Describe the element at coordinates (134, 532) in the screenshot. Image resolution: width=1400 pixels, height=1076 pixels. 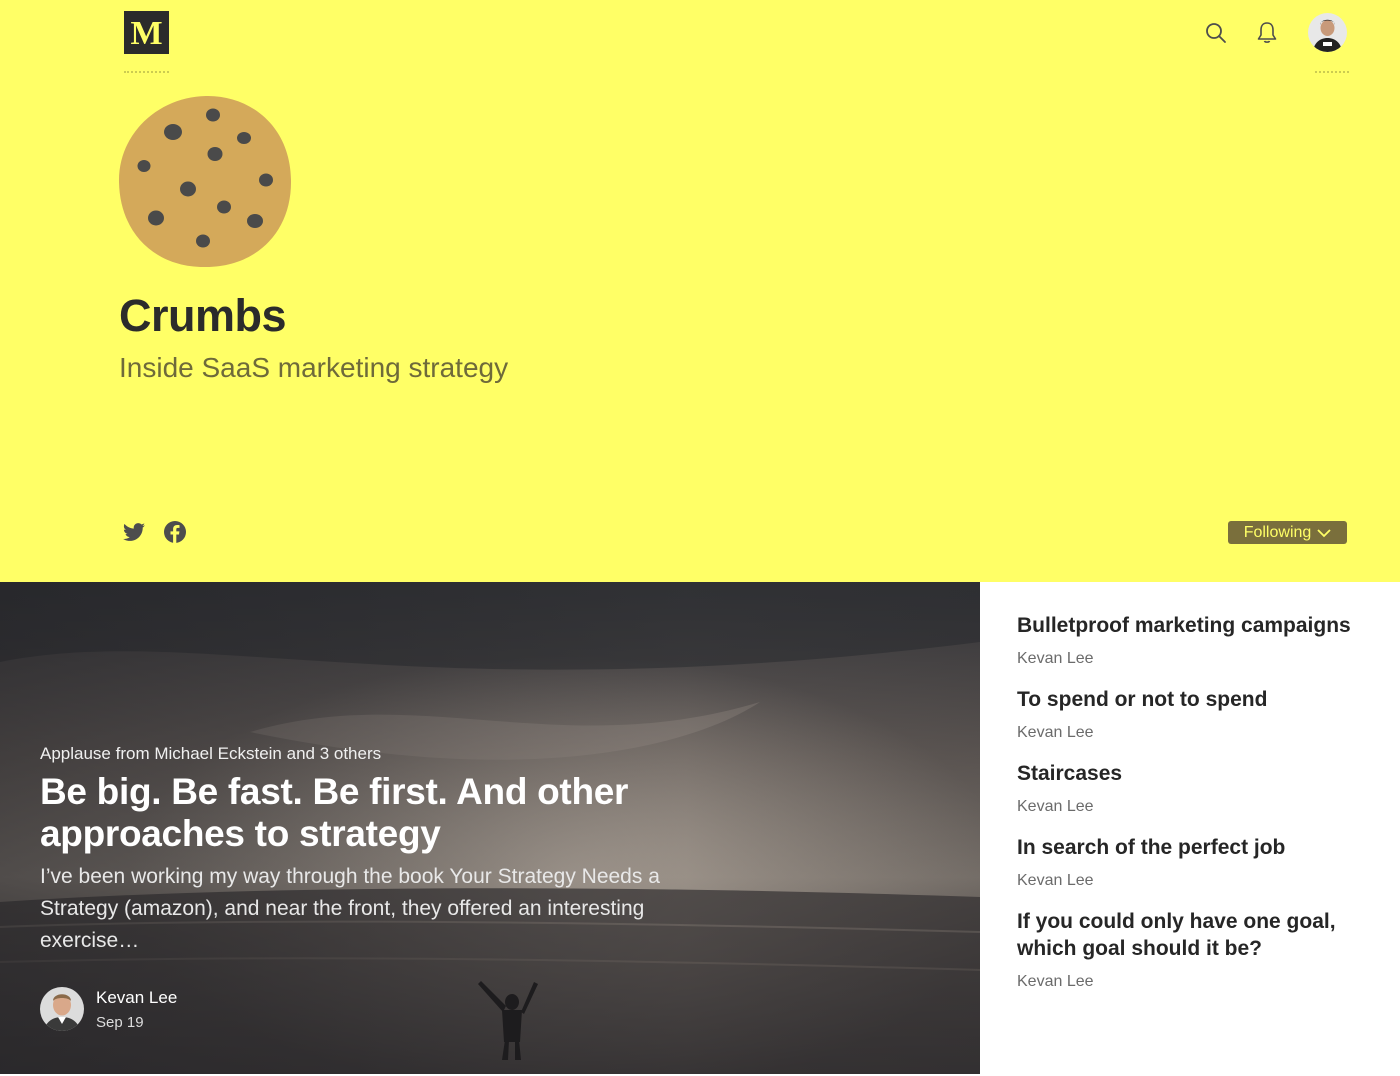
I see `twitter-icon` at that location.